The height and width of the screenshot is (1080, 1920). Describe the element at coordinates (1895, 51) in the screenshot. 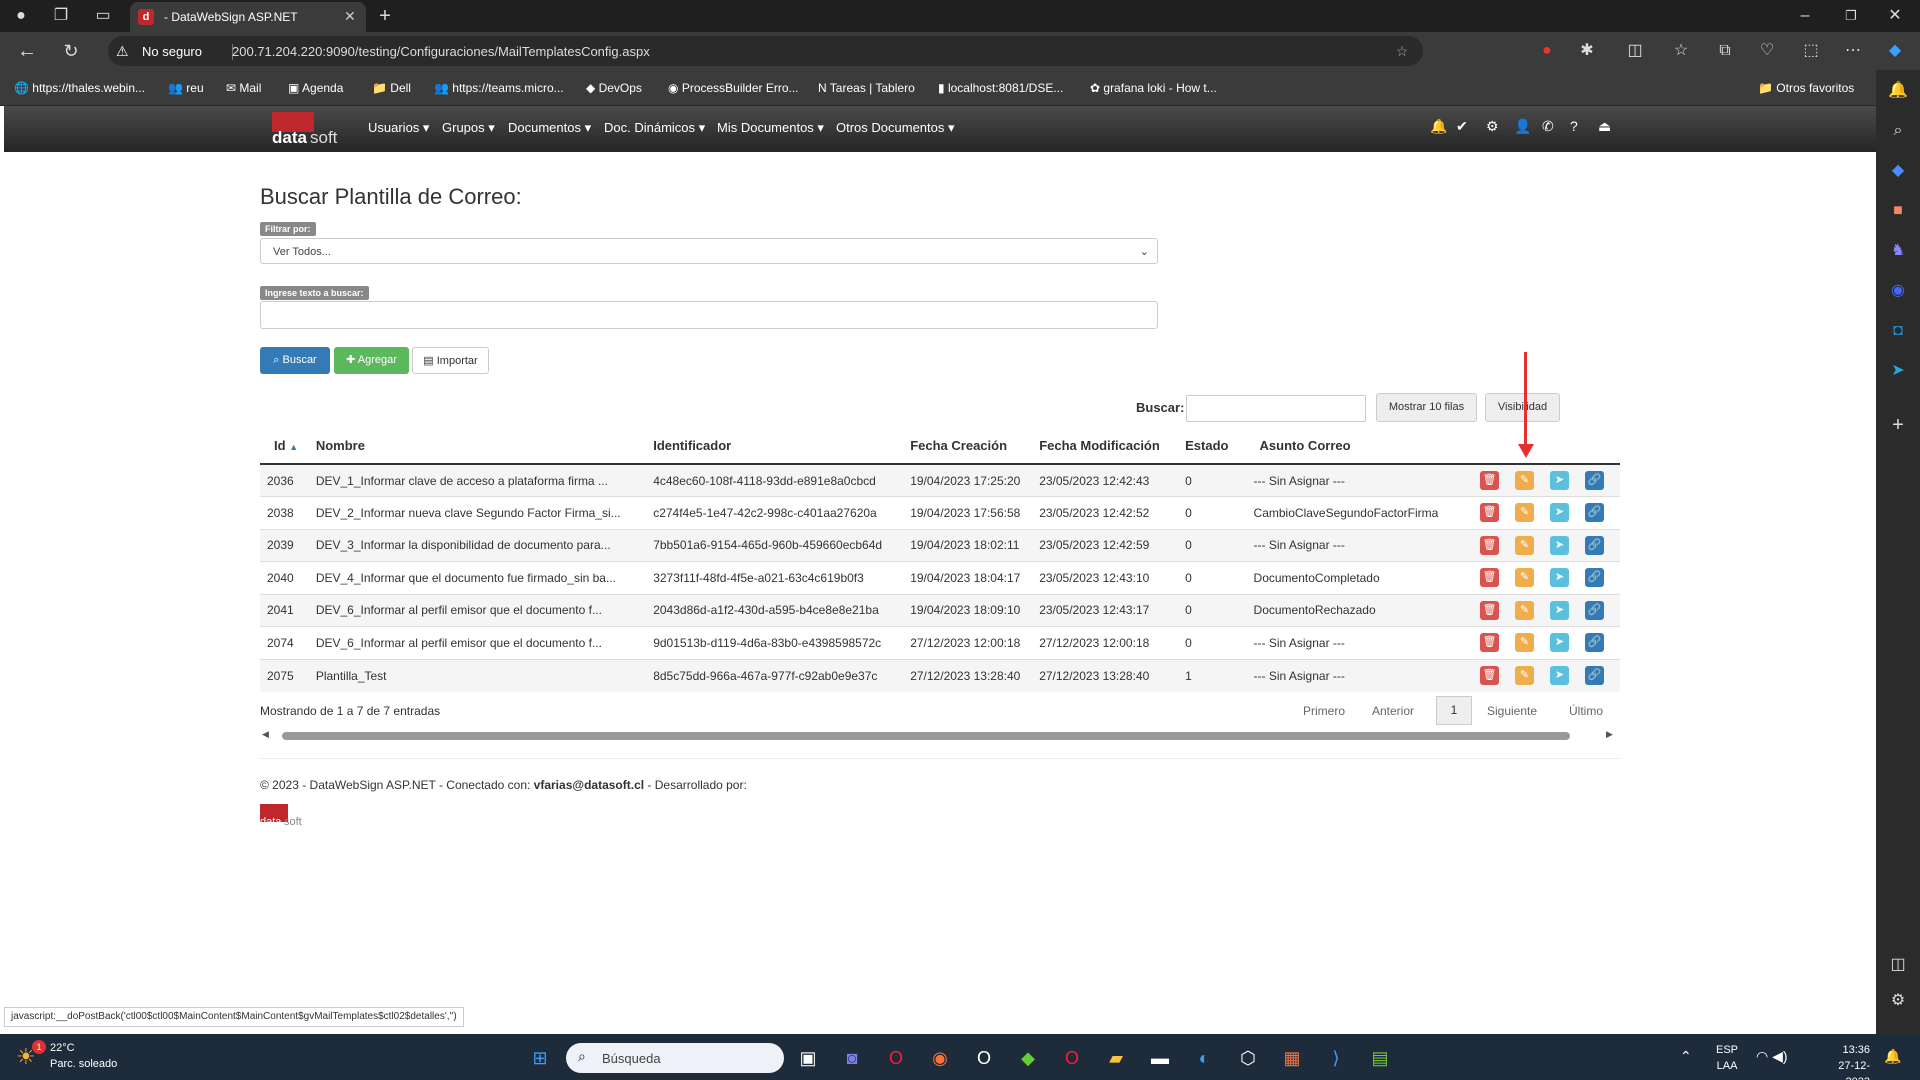

I see `copilot-icon: ◆` at that location.